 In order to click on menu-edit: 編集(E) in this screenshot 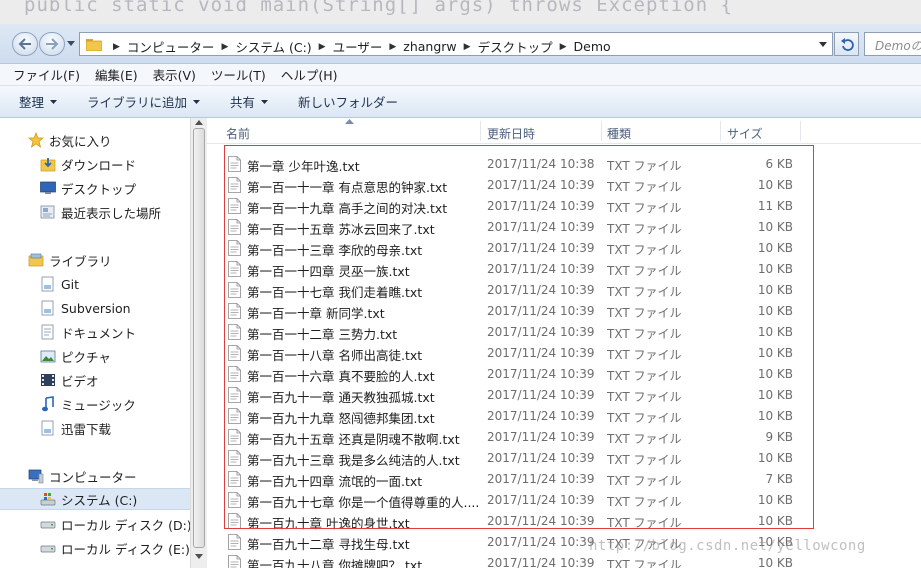, I will do `click(116, 74)`.